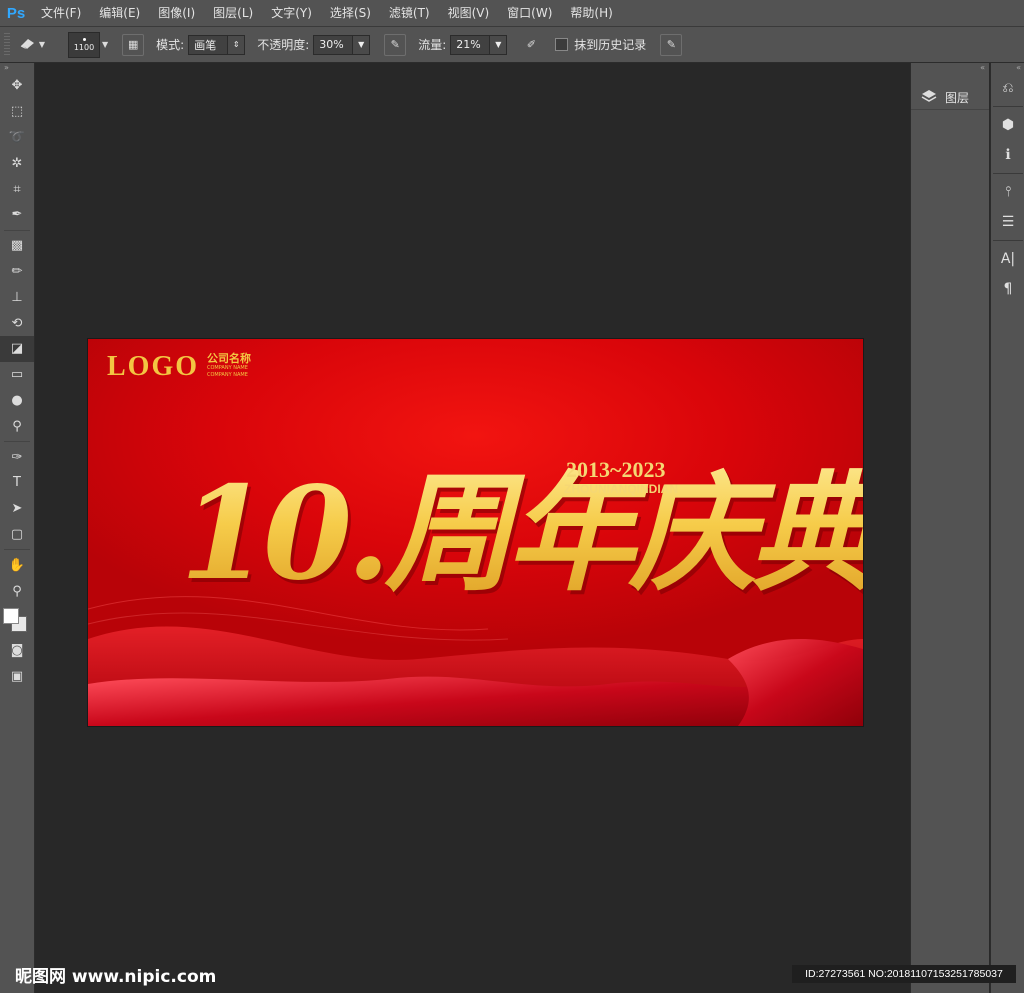  I want to click on eraser-icon: ◪, so click(17, 349).